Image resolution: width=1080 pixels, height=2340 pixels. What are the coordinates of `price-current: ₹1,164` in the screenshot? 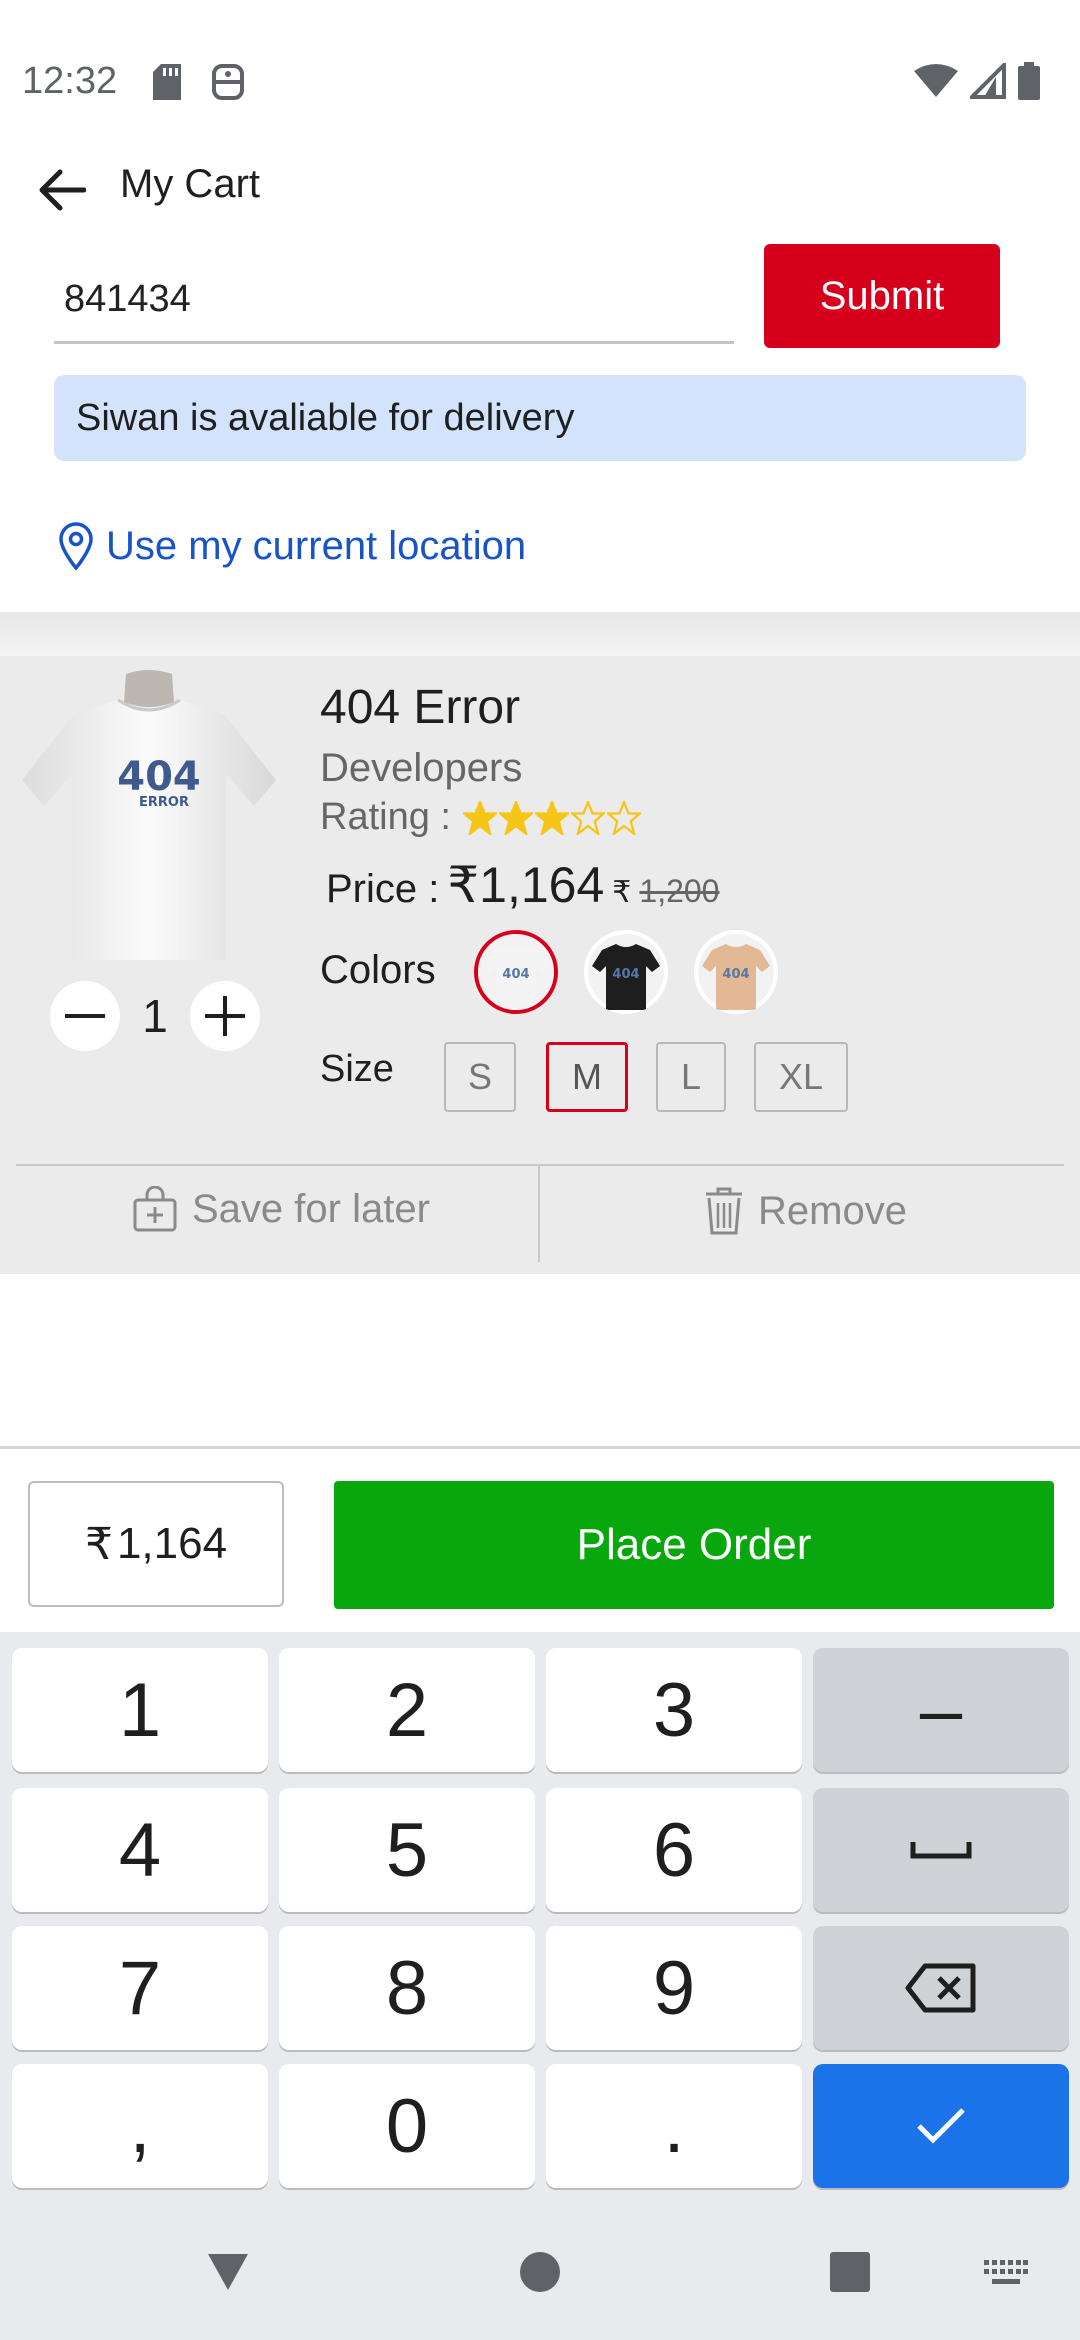 It's located at (525, 885).